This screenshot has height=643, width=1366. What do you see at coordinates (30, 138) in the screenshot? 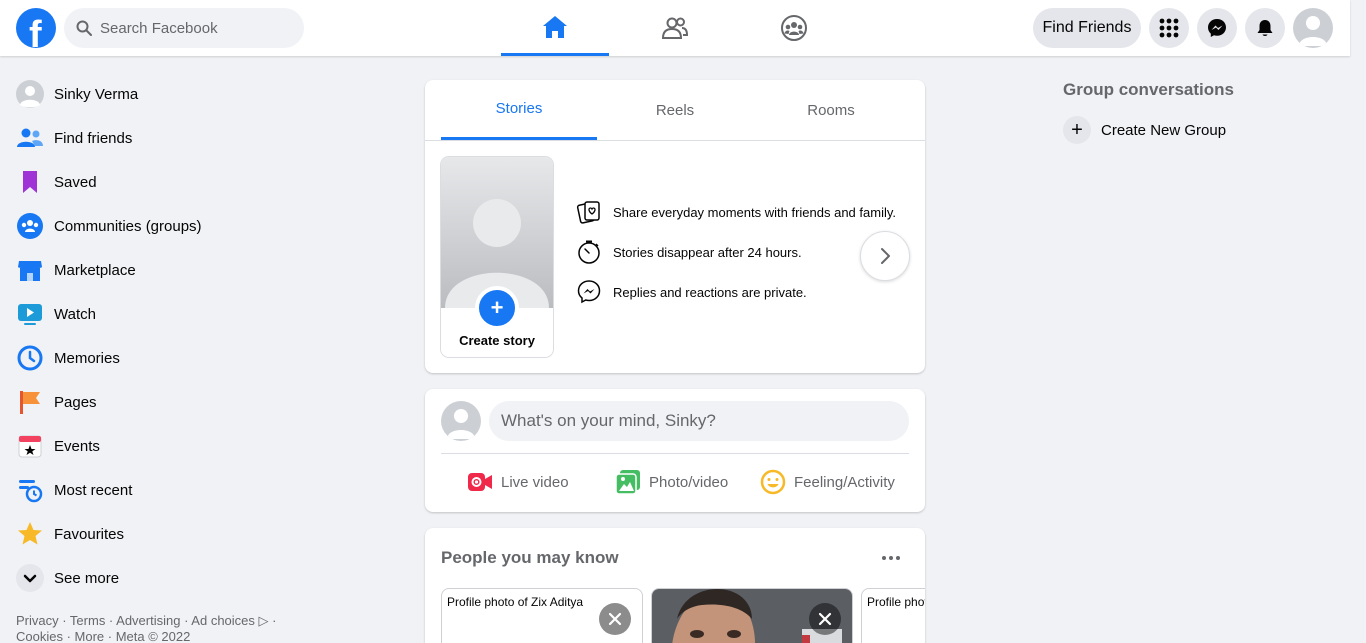
I see `find-friends-icon` at bounding box center [30, 138].